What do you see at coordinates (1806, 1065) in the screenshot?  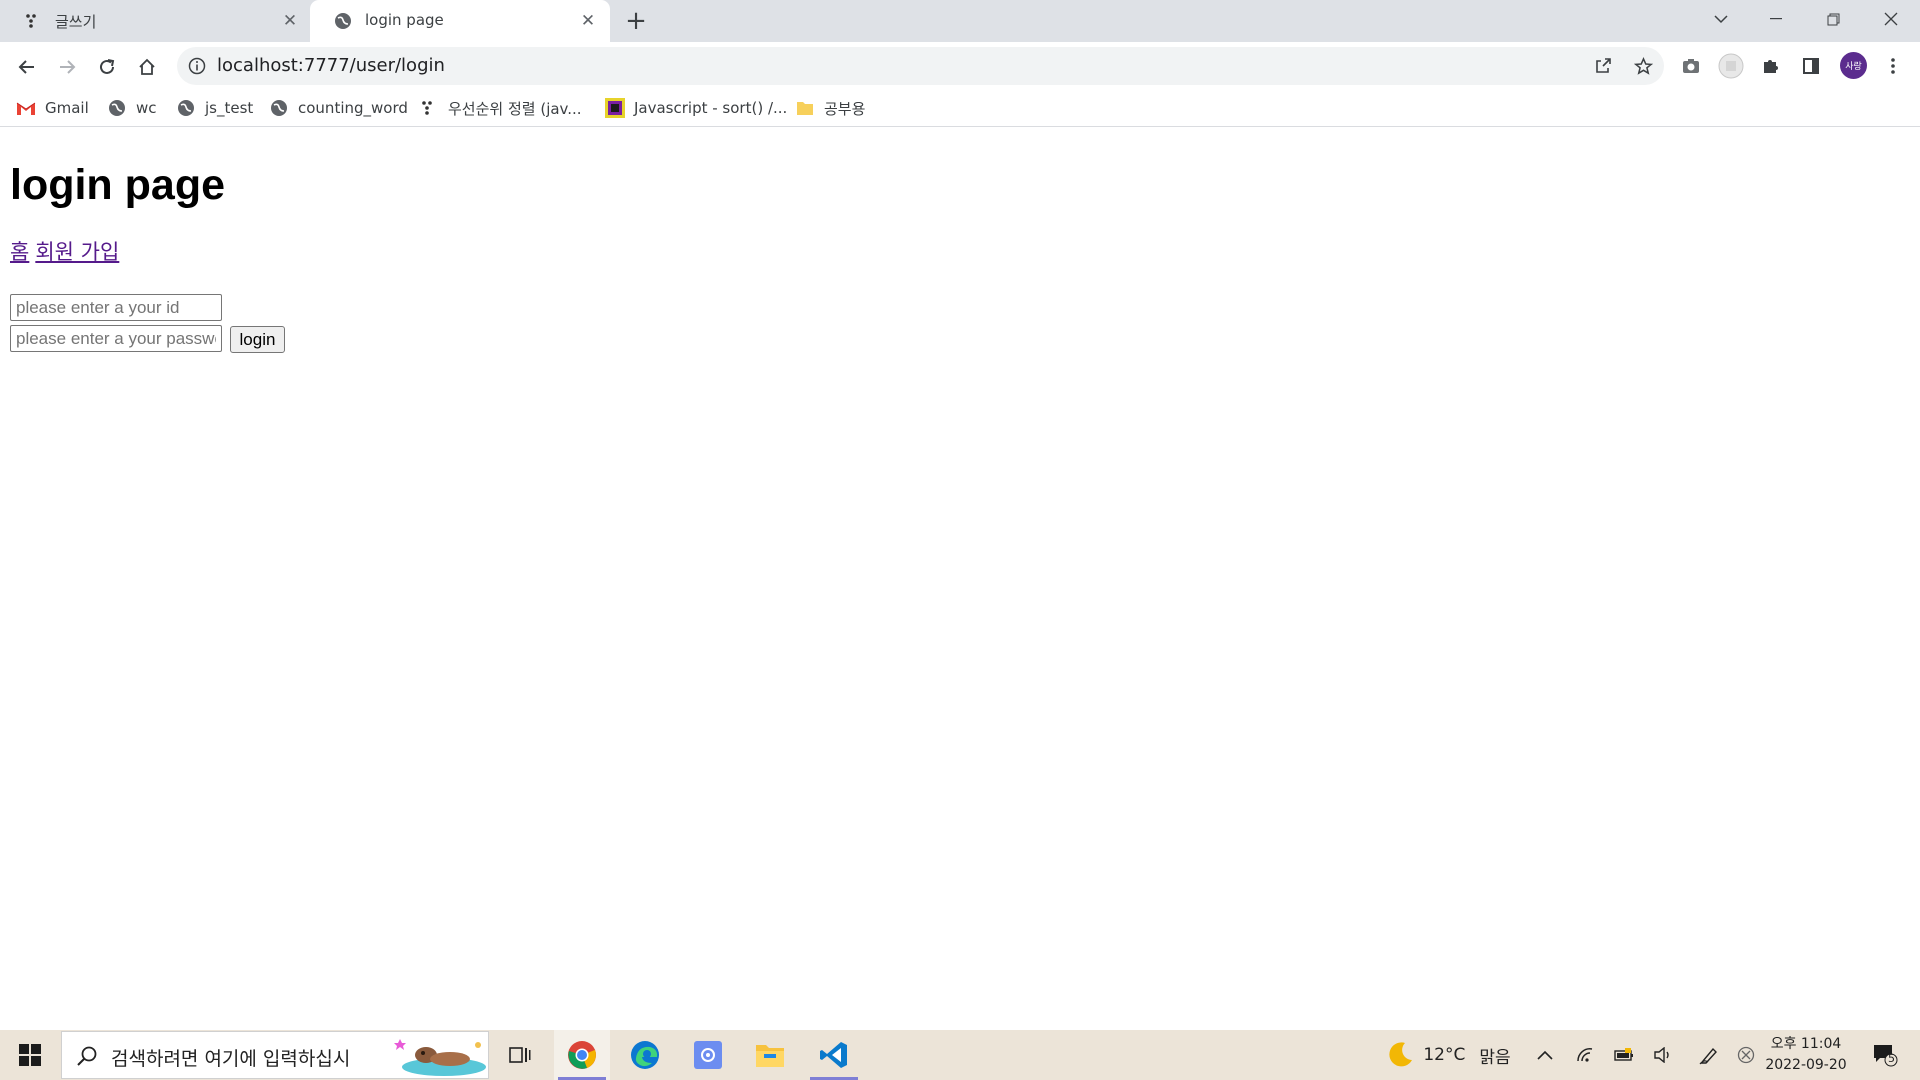 I see `clock-date: 2022-09-20` at bounding box center [1806, 1065].